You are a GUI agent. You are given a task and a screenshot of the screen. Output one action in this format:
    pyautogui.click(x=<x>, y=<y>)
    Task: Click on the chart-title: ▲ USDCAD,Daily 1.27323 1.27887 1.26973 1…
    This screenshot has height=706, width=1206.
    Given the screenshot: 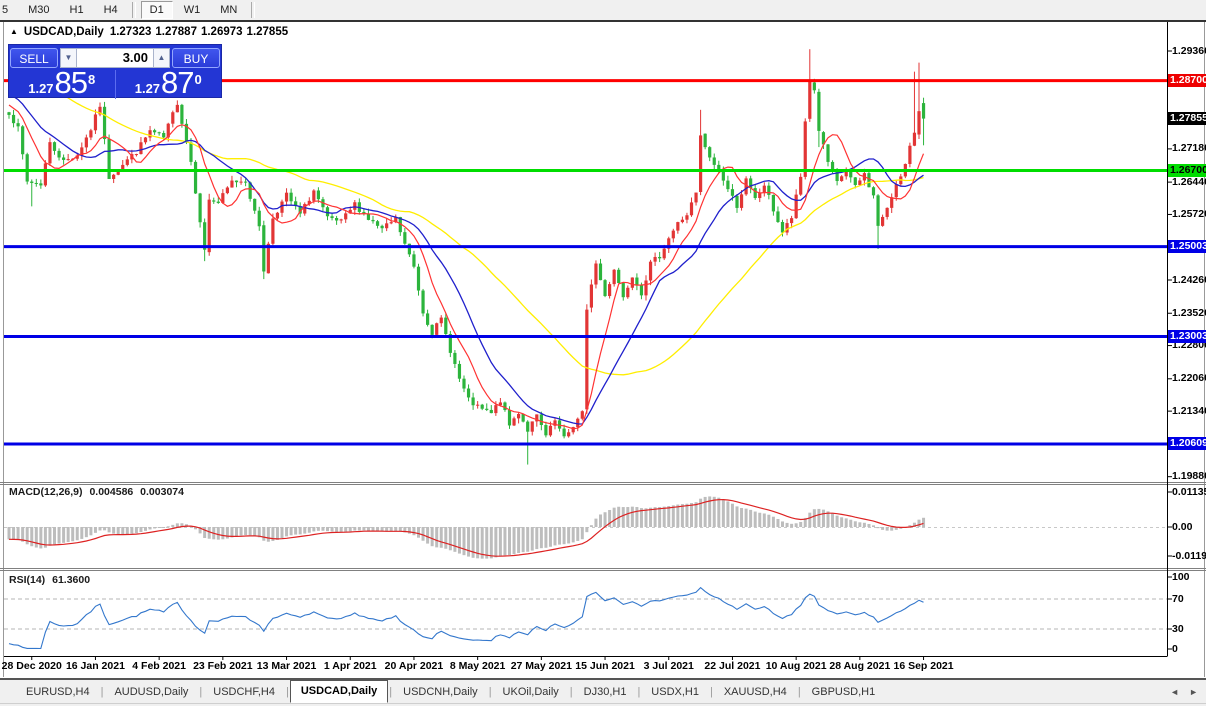 What is the action you would take?
    pyautogui.click(x=149, y=32)
    